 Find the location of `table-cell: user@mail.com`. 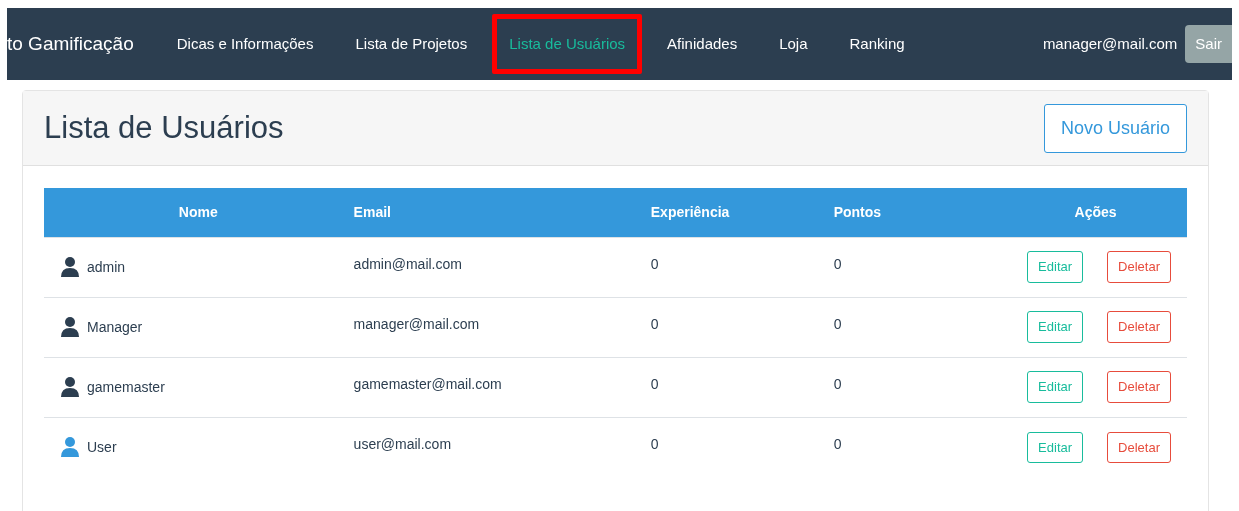

table-cell: user@mail.com is located at coordinates (402, 443).